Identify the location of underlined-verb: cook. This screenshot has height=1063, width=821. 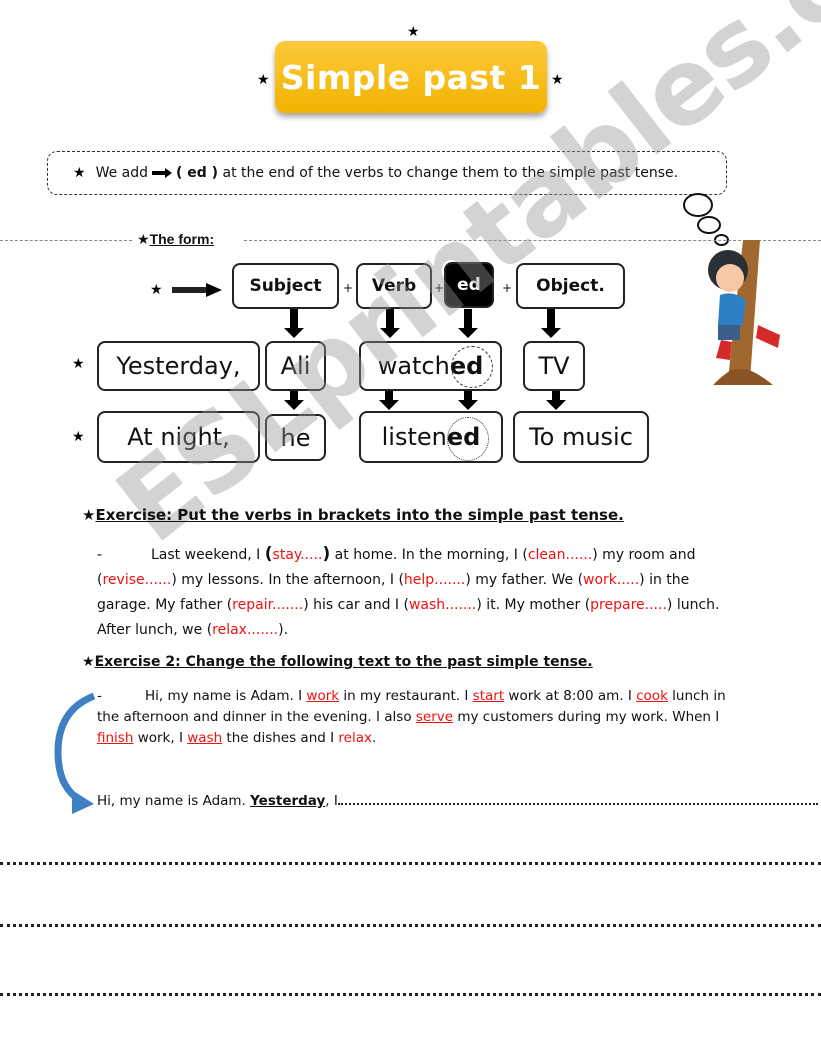
(652, 696).